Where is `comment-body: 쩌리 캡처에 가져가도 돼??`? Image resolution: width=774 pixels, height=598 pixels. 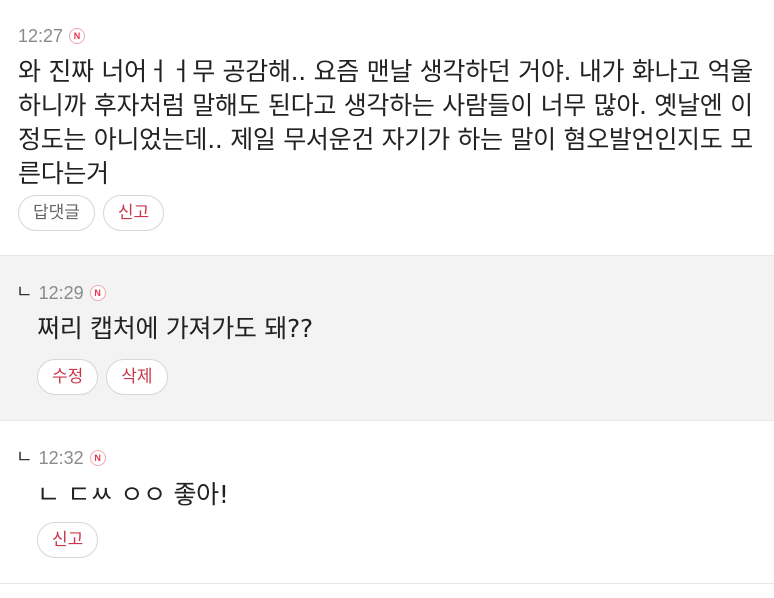 comment-body: 쩌리 캡처에 가져가도 돼?? is located at coordinates (175, 328).